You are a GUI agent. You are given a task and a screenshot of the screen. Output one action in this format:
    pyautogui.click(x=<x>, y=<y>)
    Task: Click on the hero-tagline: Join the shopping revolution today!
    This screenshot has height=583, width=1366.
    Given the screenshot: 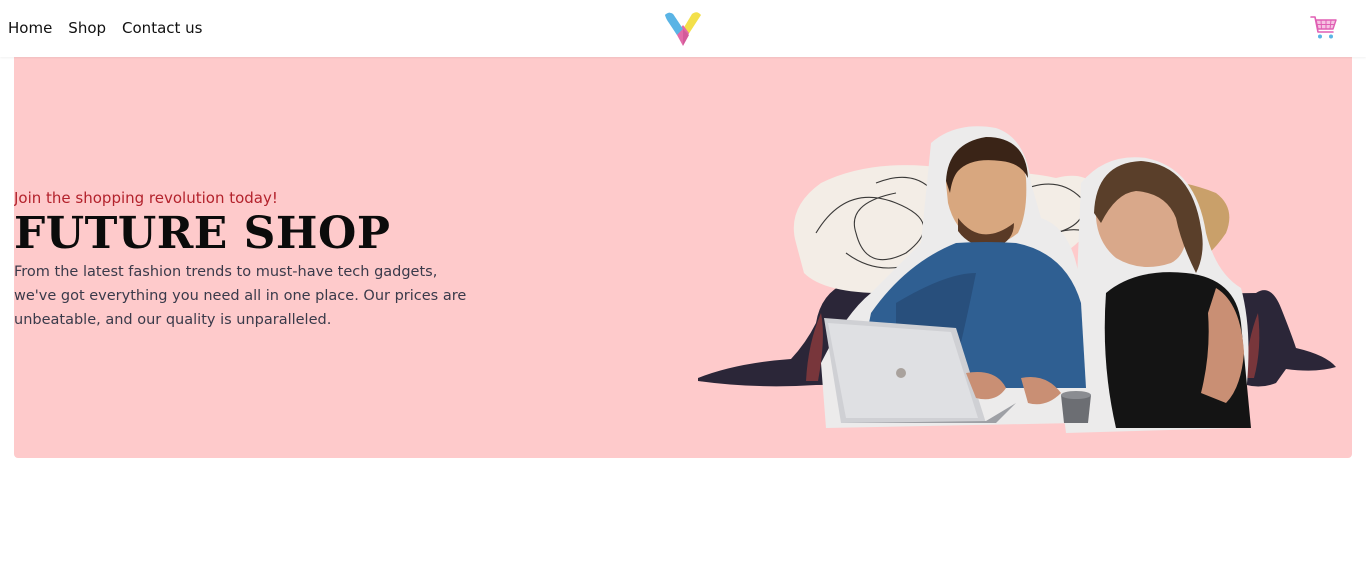 What is the action you would take?
    pyautogui.click(x=146, y=198)
    